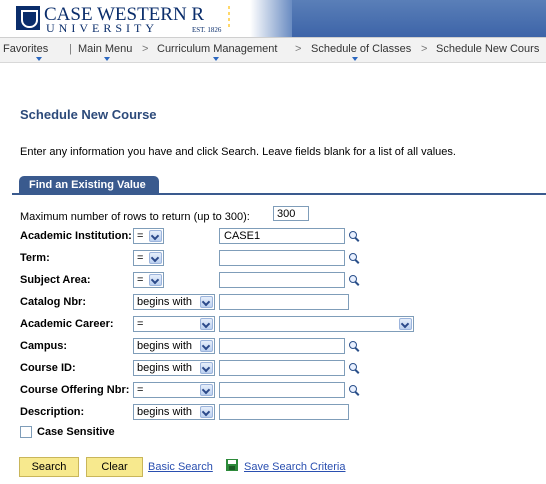  What do you see at coordinates (229, 18) in the screenshot?
I see `banner-divider` at bounding box center [229, 18].